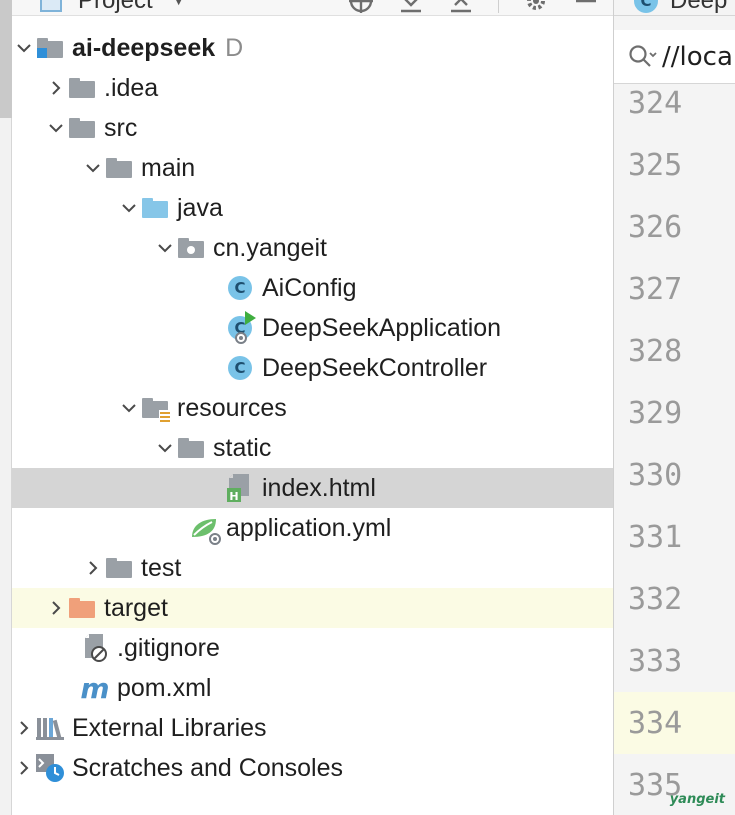  I want to click on line-number: 332, so click(655, 599).